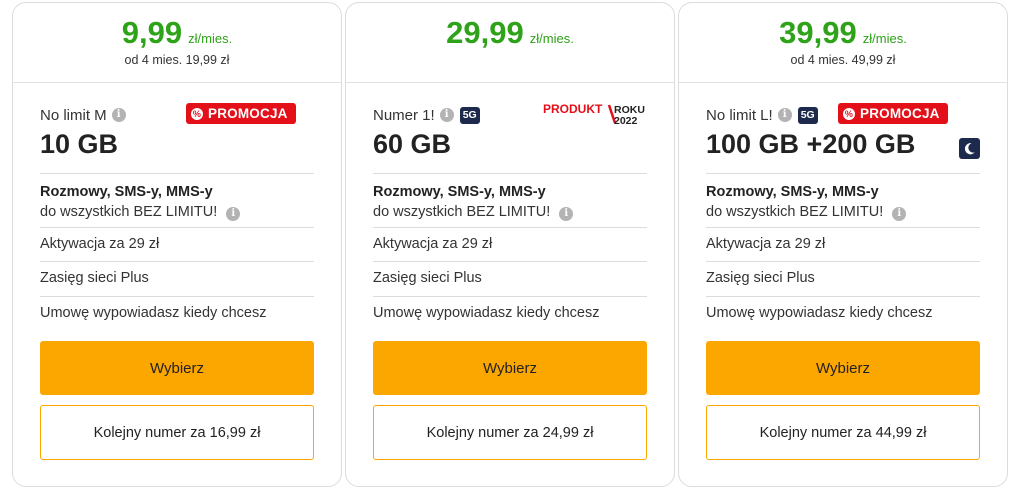 This screenshot has height=494, width=1024. I want to click on award-line1: PRODUKT, so click(573, 109).